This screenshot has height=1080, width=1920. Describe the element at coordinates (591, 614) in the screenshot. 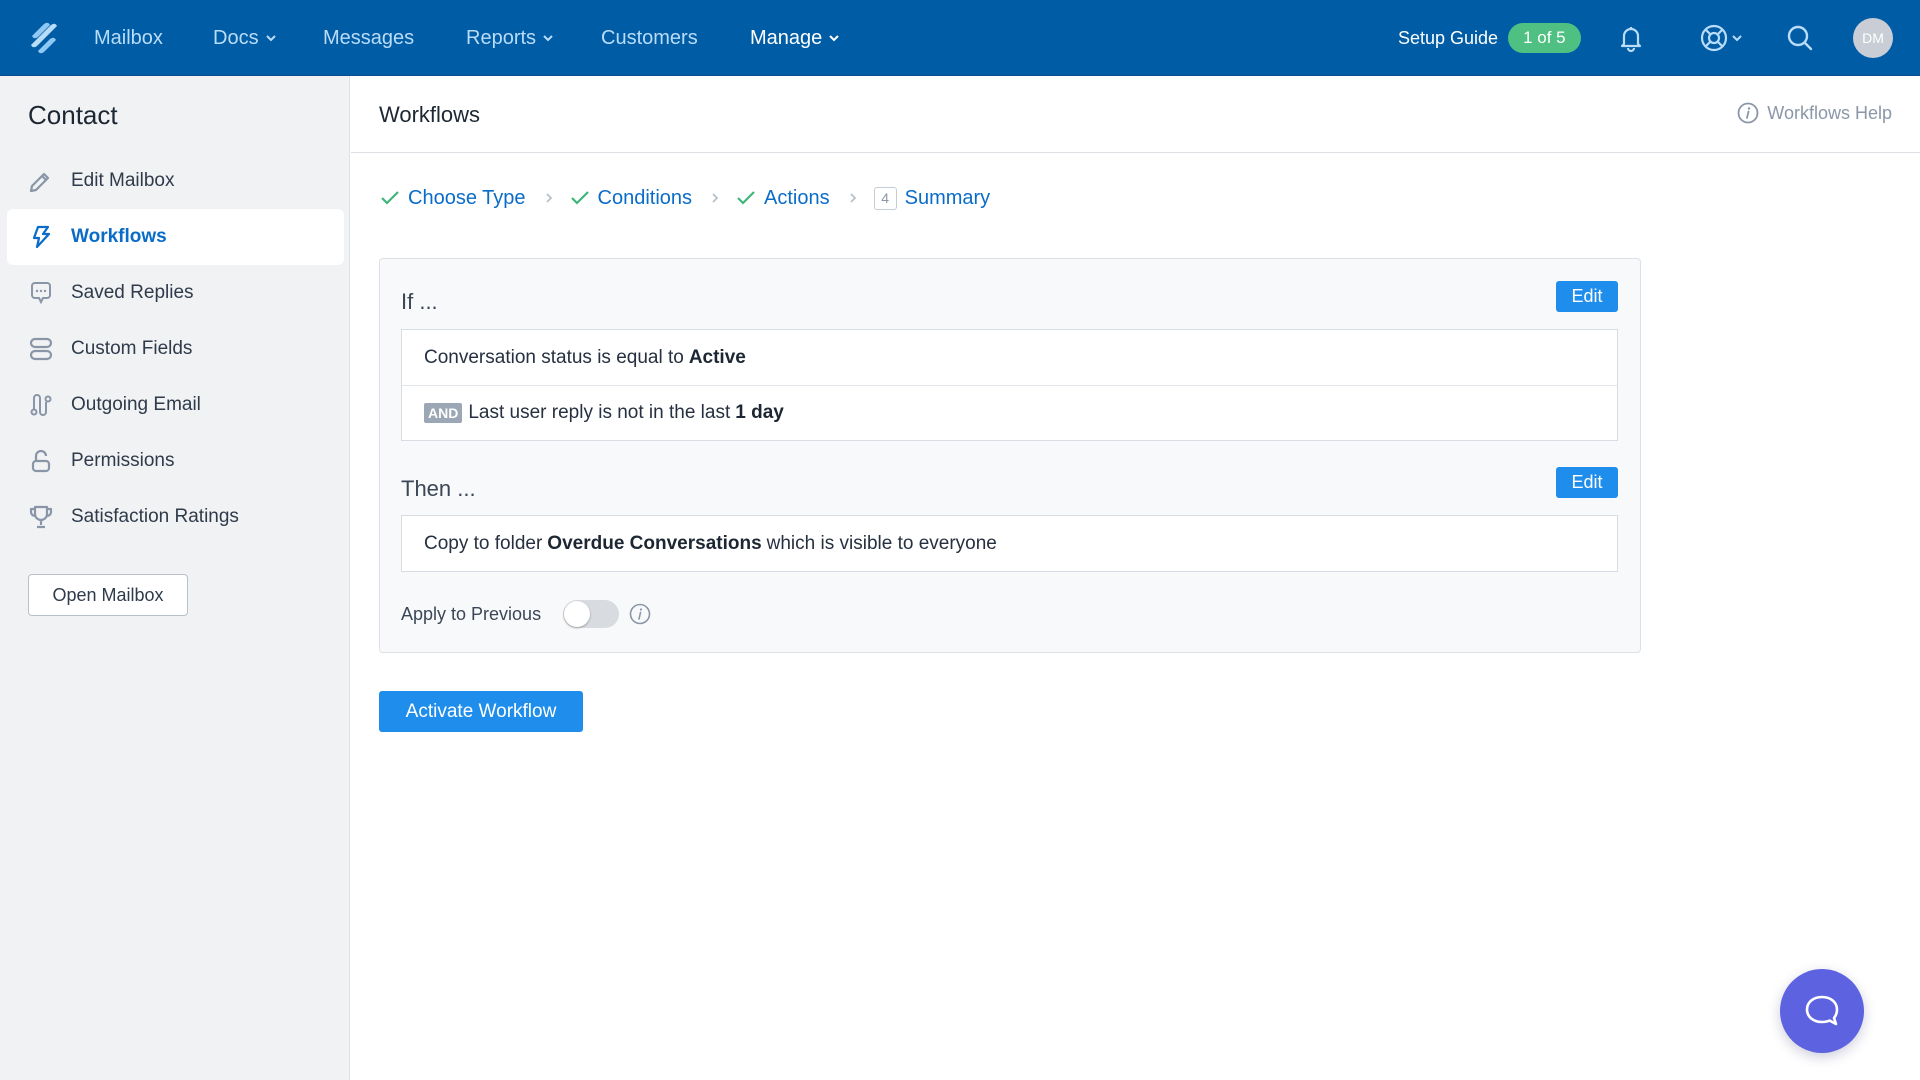

I see `apply-to-previous-toggle` at that location.